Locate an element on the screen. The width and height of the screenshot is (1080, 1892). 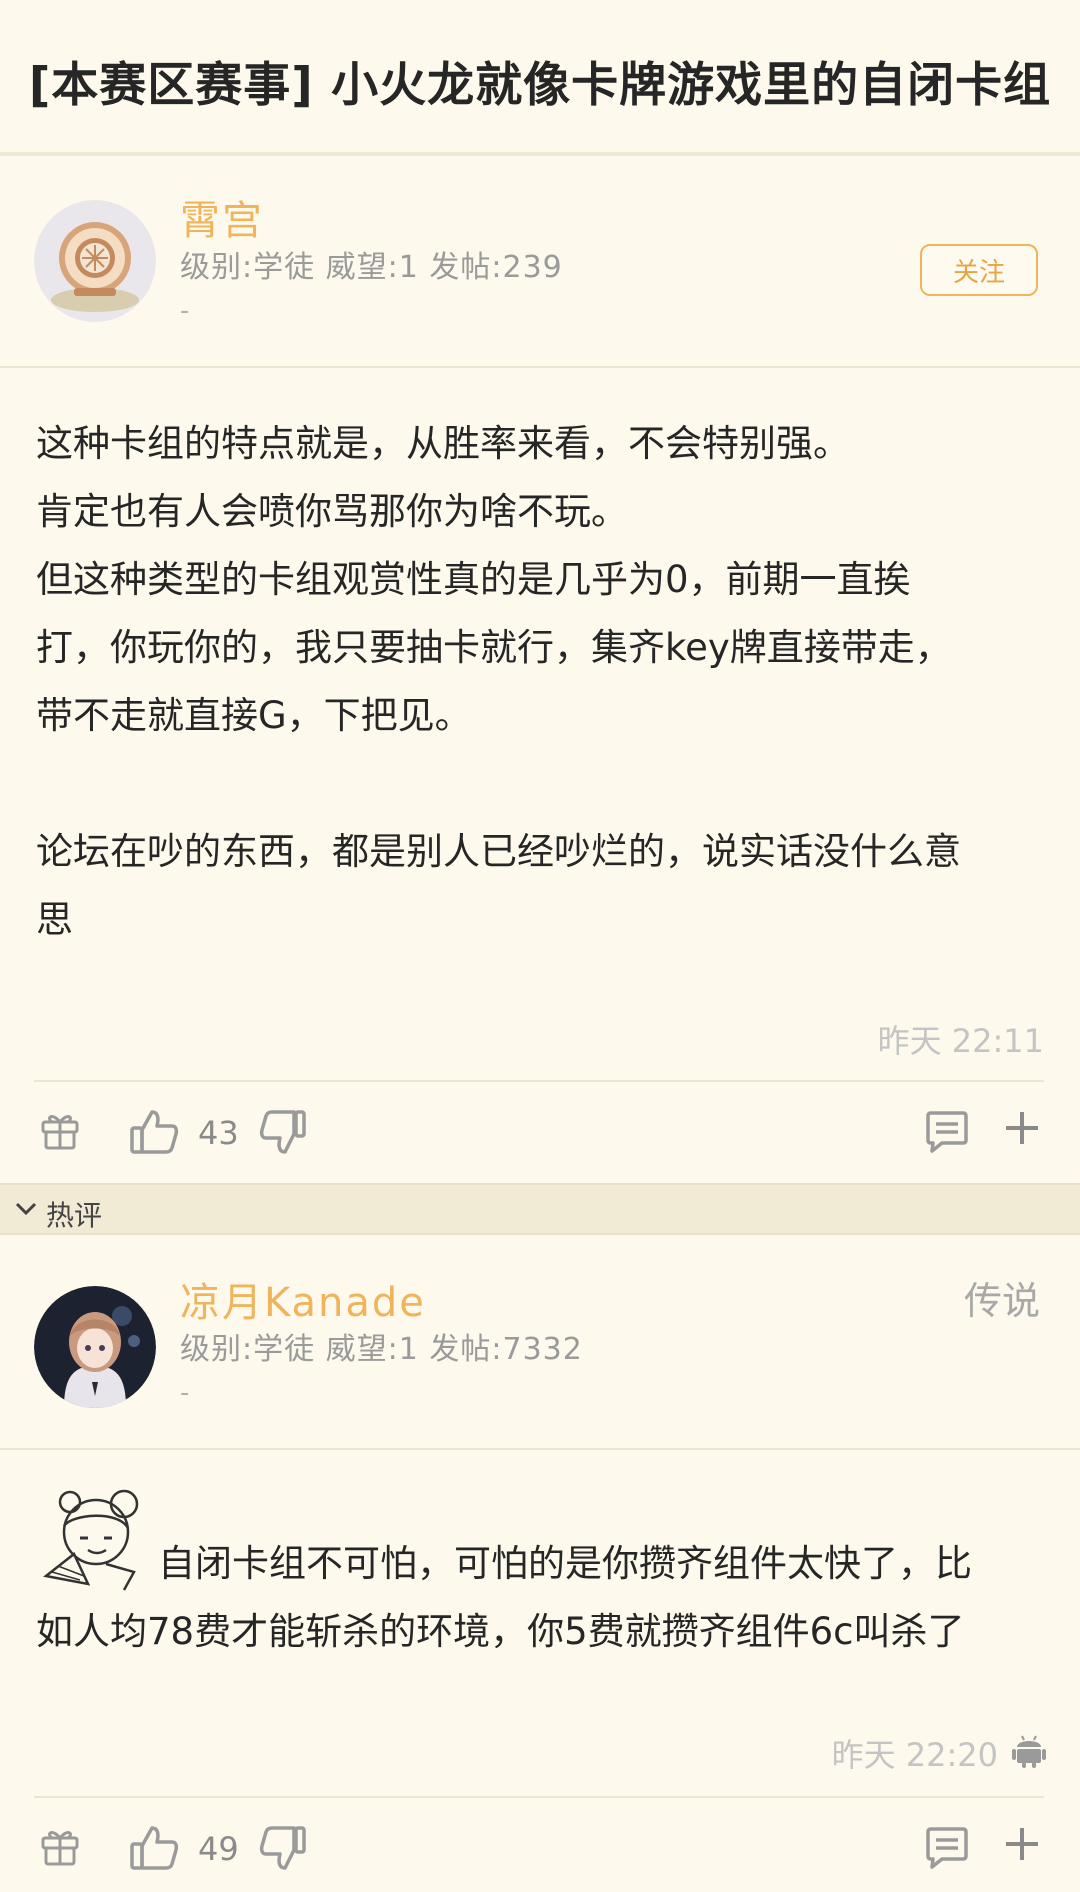
author-avatar is located at coordinates (95, 261).